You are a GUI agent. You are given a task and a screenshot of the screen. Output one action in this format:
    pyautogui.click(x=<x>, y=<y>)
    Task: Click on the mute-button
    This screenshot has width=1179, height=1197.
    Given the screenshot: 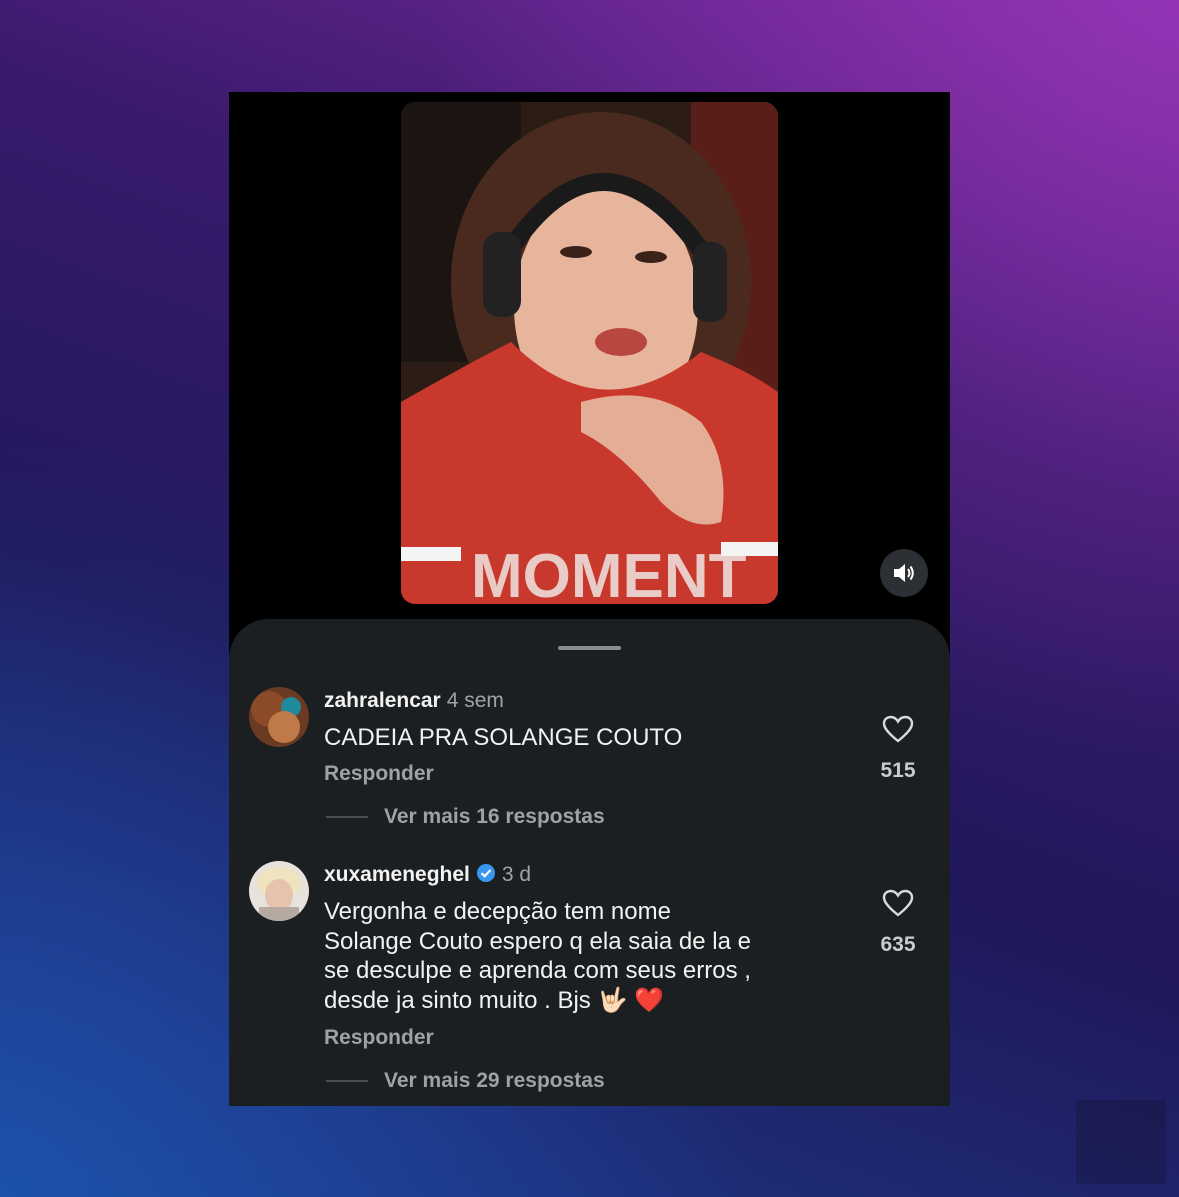 What is the action you would take?
    pyautogui.click(x=904, y=573)
    